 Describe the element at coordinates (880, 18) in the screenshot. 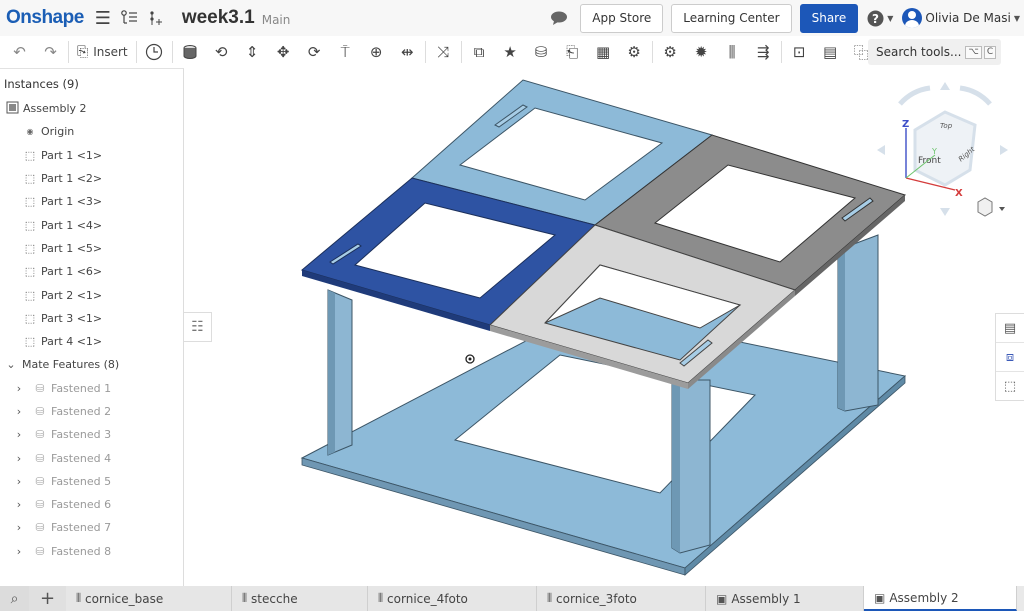

I see `help-menu: ? ▼` at that location.